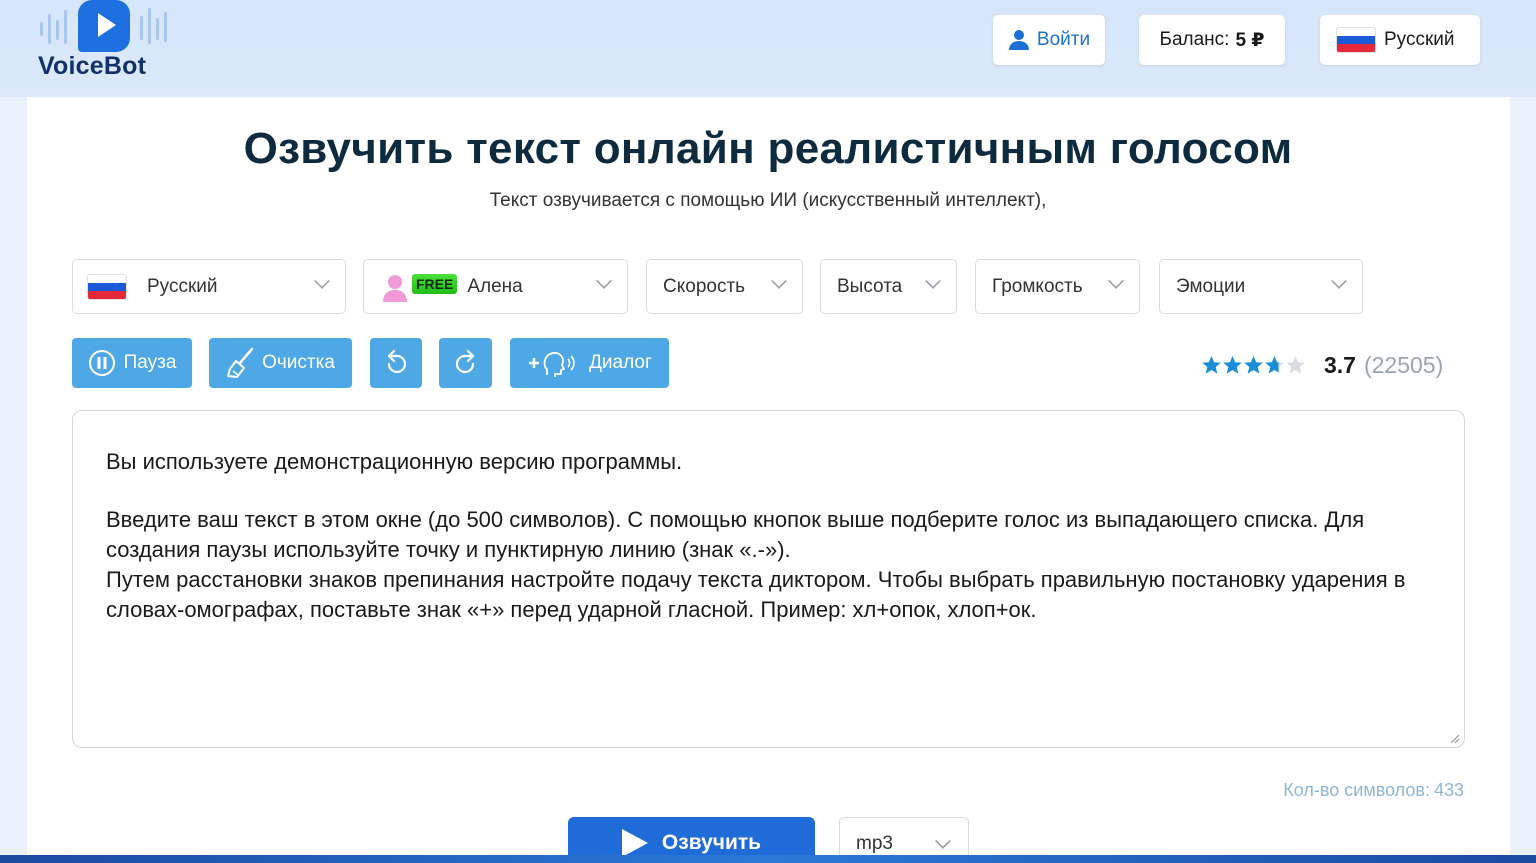  I want to click on pause-button: Пауза, so click(132, 363).